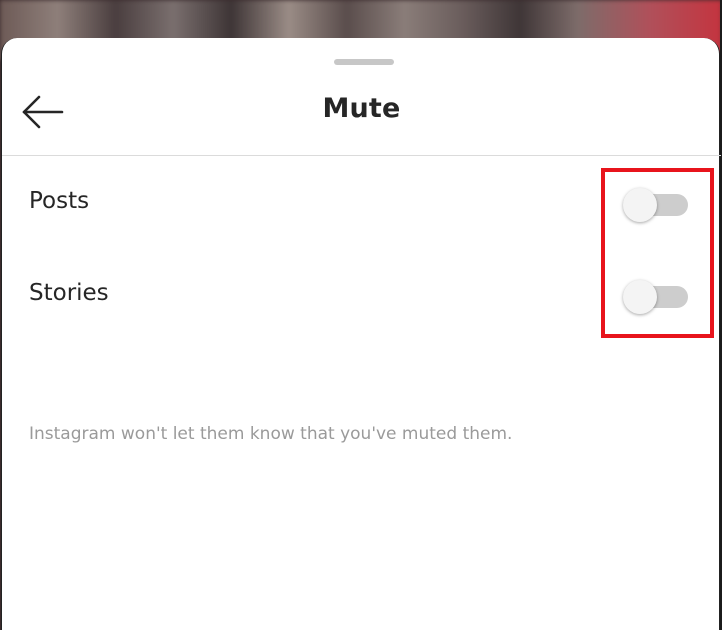 The height and width of the screenshot is (630, 722). Describe the element at coordinates (59, 201) in the screenshot. I see `posts-label: Posts` at that location.